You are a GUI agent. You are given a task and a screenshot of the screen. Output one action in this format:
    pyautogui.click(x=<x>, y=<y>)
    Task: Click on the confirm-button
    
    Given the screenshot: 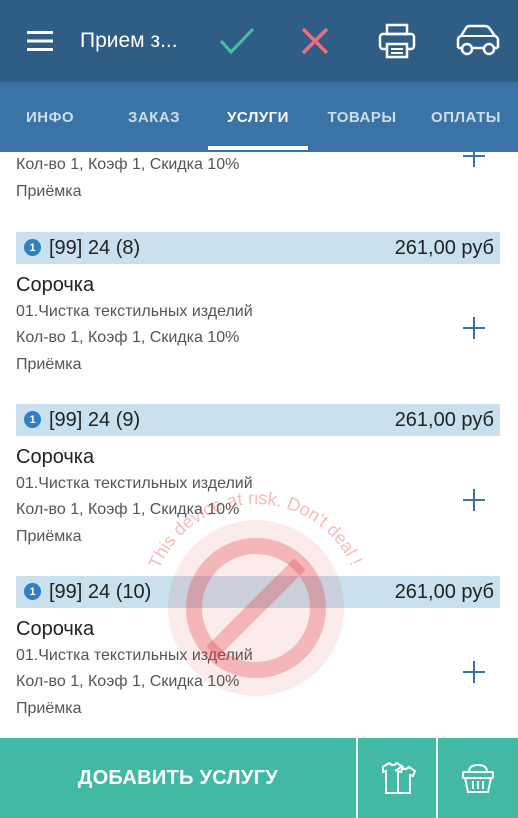 What is the action you would take?
    pyautogui.click(x=237, y=41)
    